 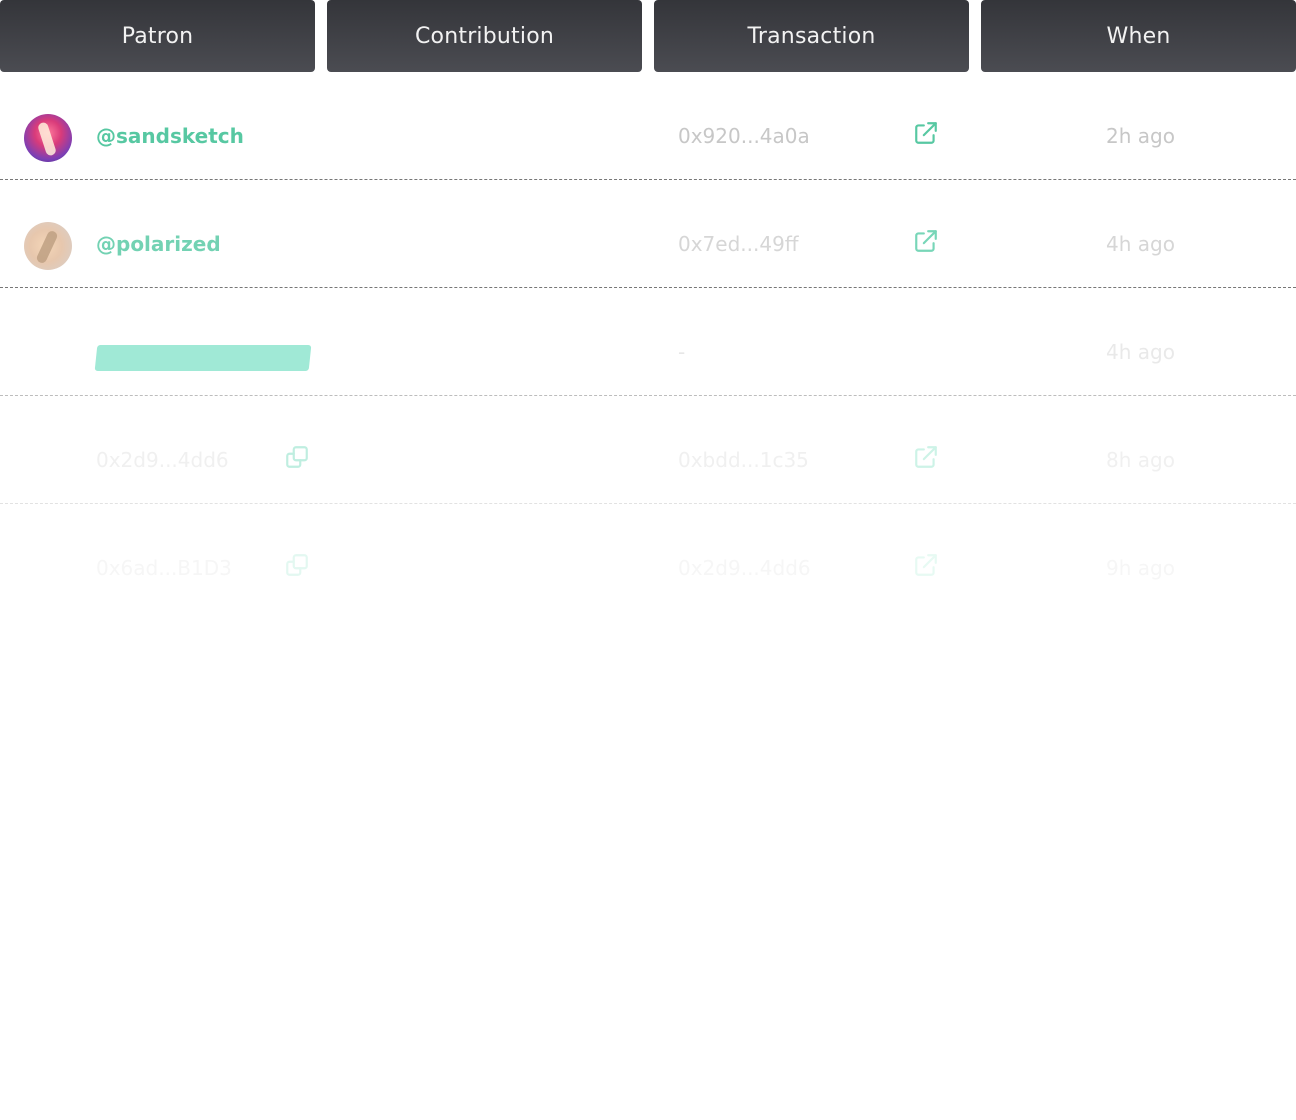 What do you see at coordinates (744, 568) in the screenshot?
I see `transaction-hash: 0x2d9...4dd6` at bounding box center [744, 568].